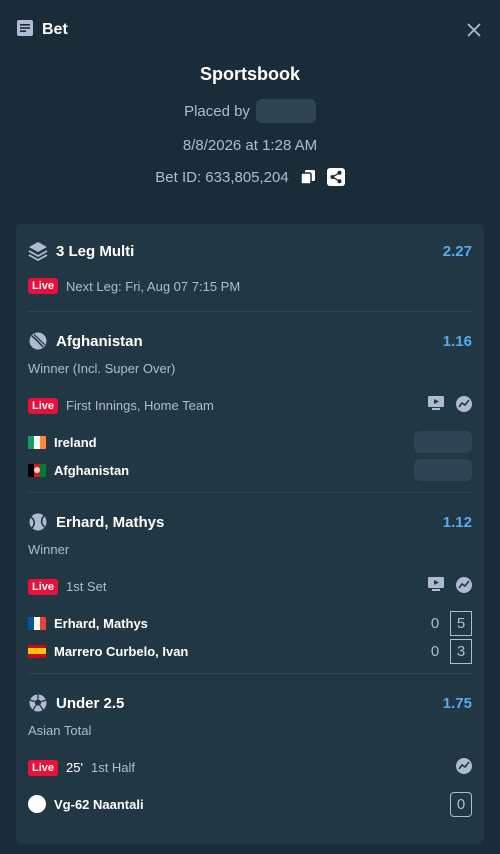 The height and width of the screenshot is (854, 500). I want to click on copy-icon, so click(307, 177).